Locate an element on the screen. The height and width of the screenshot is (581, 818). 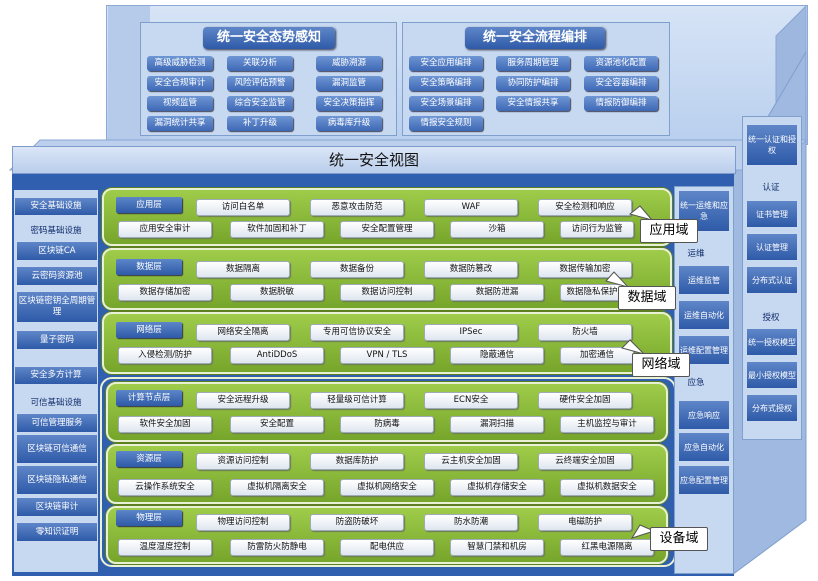
callout-pointers is located at coordinates (630, 372).